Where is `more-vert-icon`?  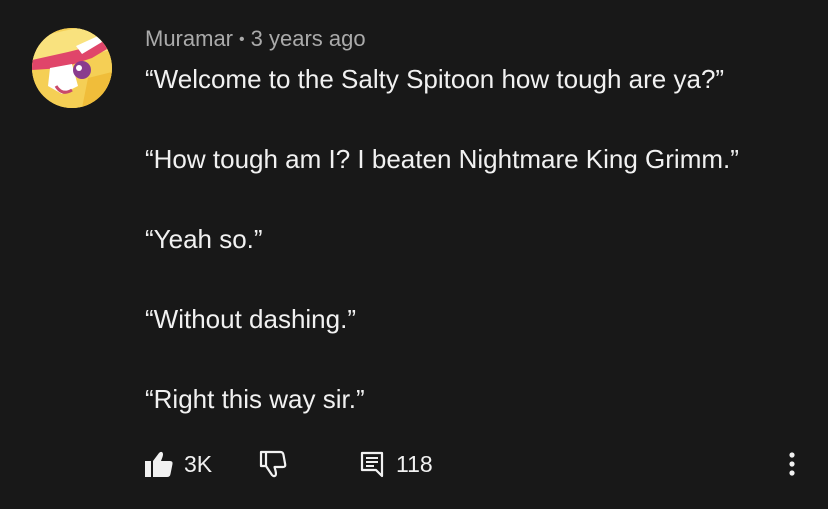 more-vert-icon is located at coordinates (792, 464).